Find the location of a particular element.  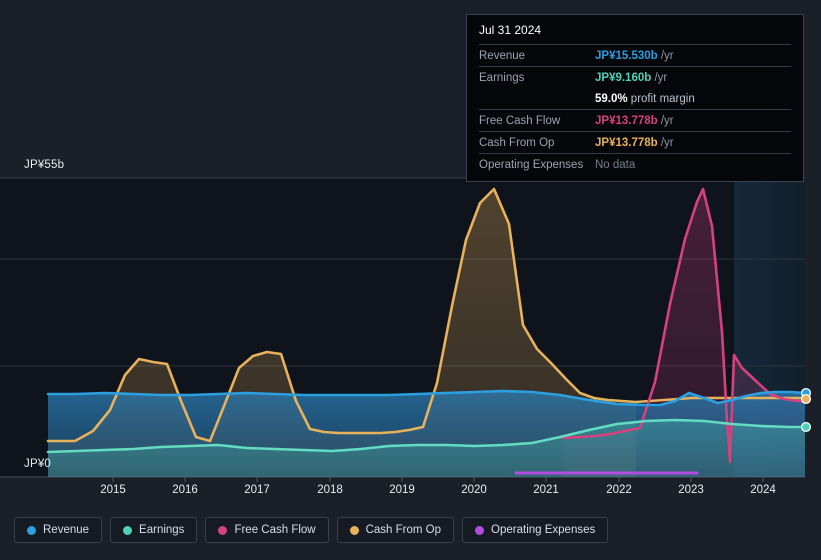

legend-label-revenue: Revenue is located at coordinates (66, 530).